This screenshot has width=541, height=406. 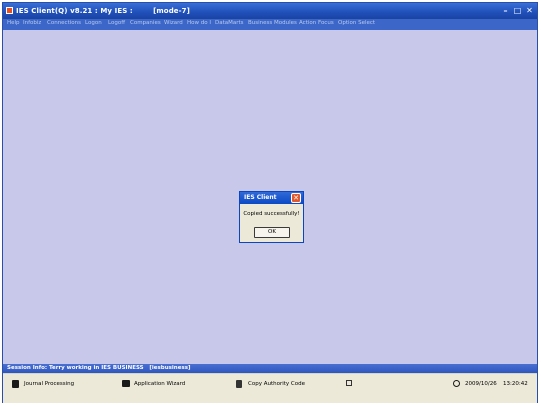 What do you see at coordinates (316, 23) in the screenshot?
I see `menu-action-focus: Action Focus` at bounding box center [316, 23].